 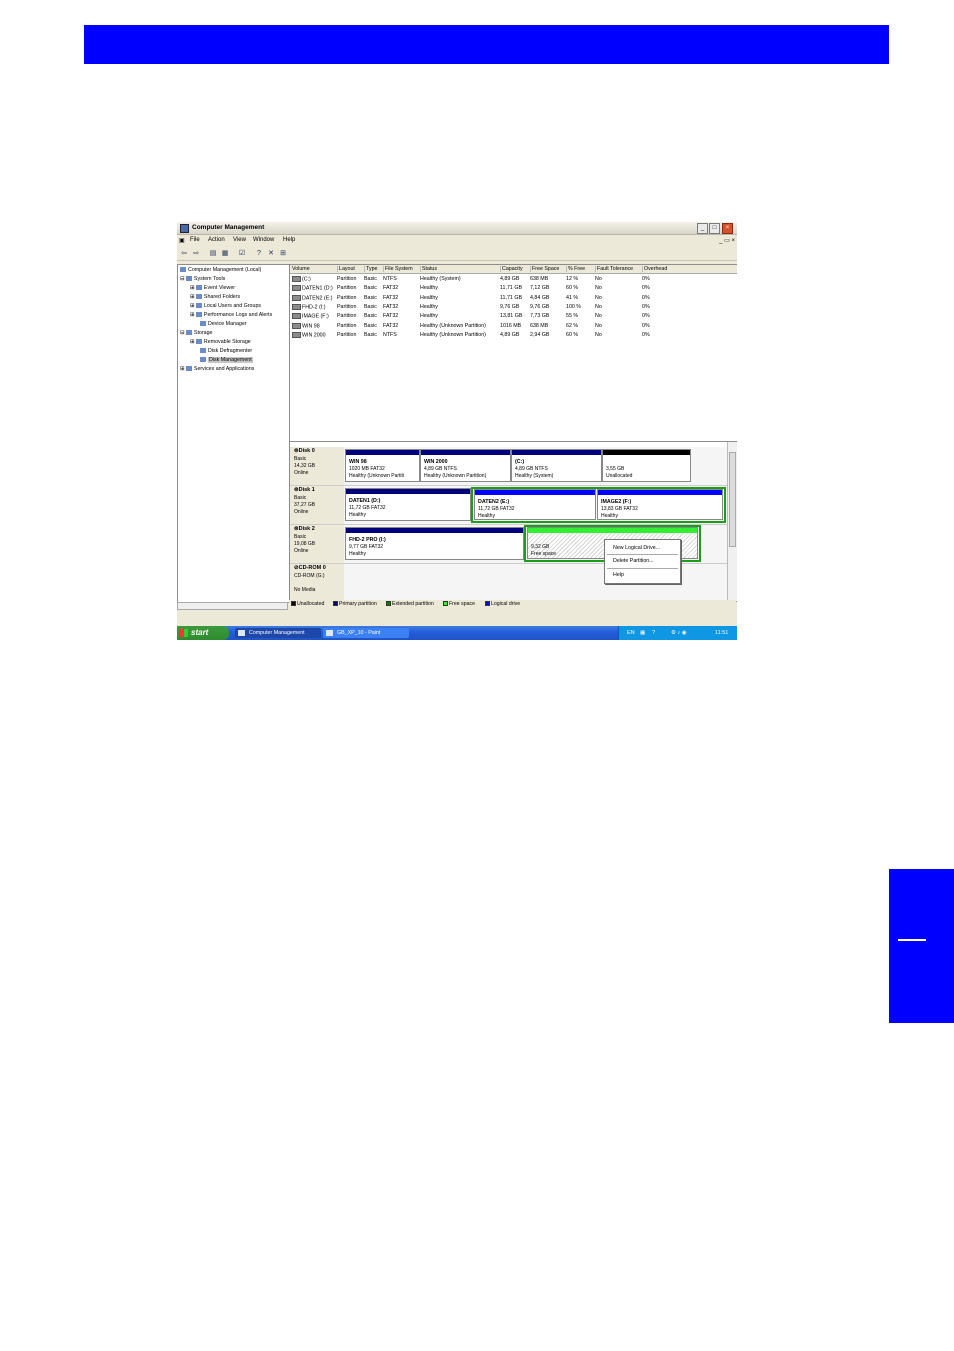 I want to click on back-icon: ⇦, so click(x=184, y=253).